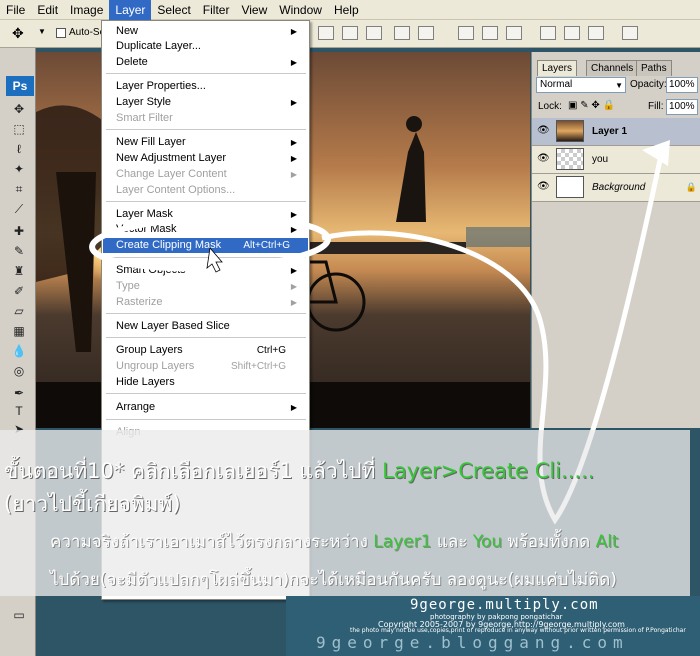  I want to click on menu-item-label: New Layer Based Slice, so click(173, 326).